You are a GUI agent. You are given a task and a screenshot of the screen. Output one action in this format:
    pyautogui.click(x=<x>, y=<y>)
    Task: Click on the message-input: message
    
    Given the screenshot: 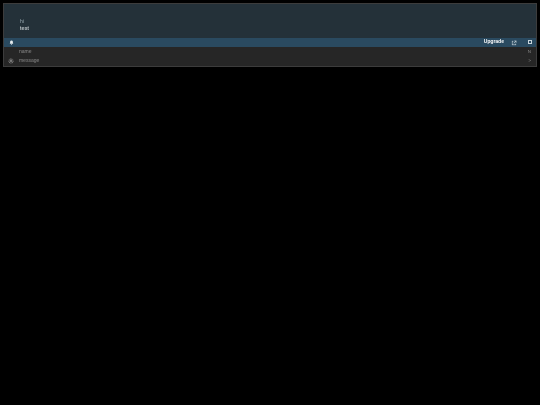 What is the action you would take?
    pyautogui.click(x=29, y=61)
    